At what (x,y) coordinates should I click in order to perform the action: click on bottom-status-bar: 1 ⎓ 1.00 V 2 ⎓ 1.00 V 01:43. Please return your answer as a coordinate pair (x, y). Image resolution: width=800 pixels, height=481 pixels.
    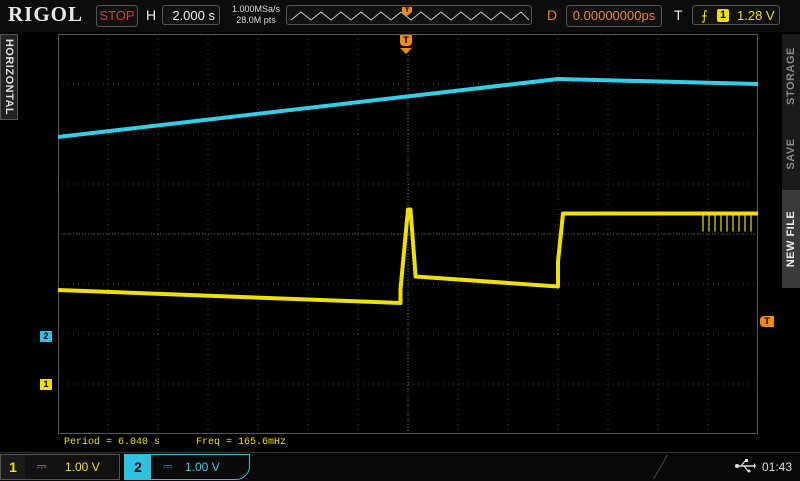
    Looking at the image, I should click on (400, 466).